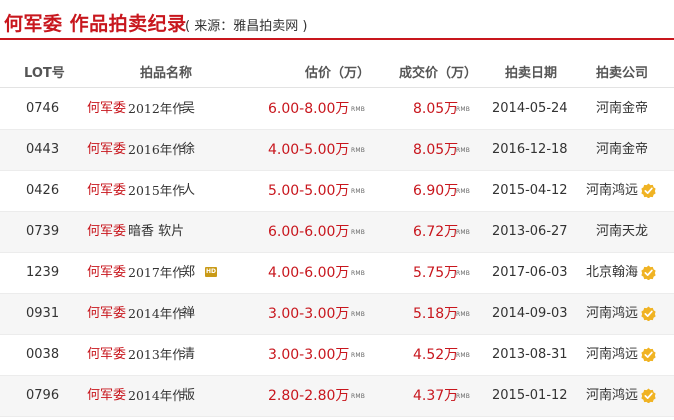  What do you see at coordinates (436, 273) in the screenshot?
I see `hammer-price: 5.75万` at bounding box center [436, 273].